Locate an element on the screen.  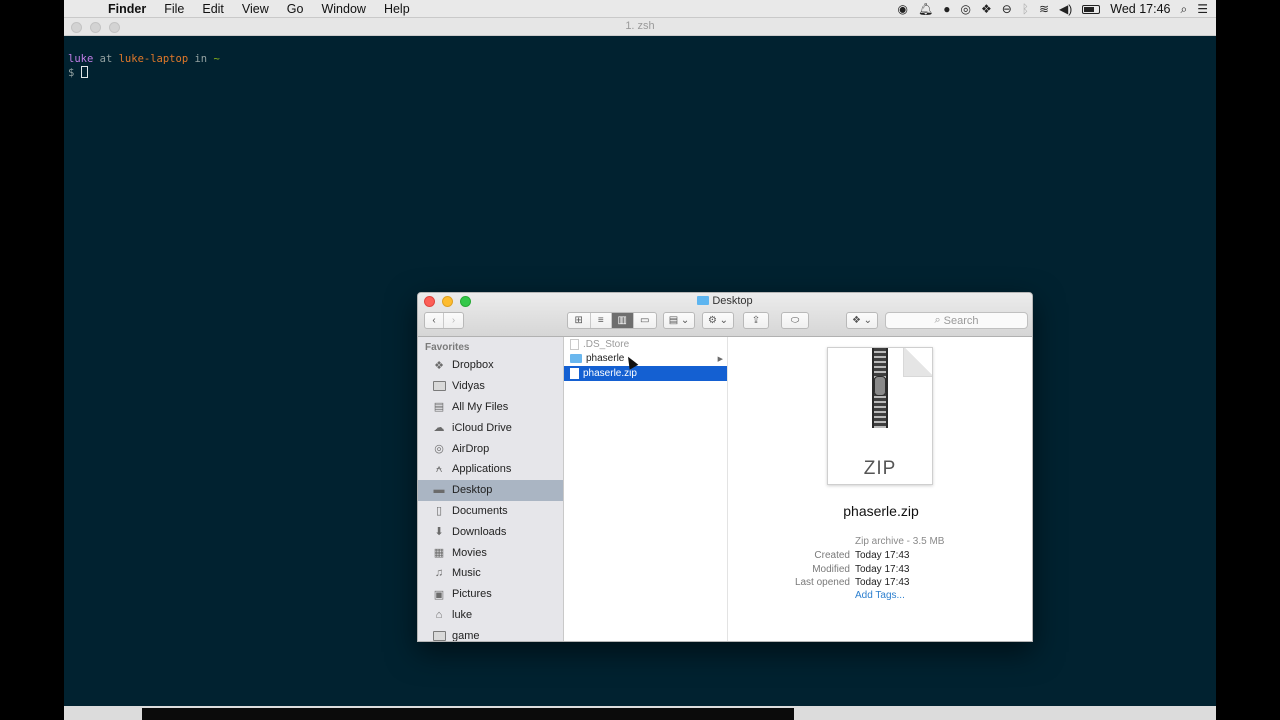
action-button: ⚙ ⌄ is located at coordinates (718, 320).